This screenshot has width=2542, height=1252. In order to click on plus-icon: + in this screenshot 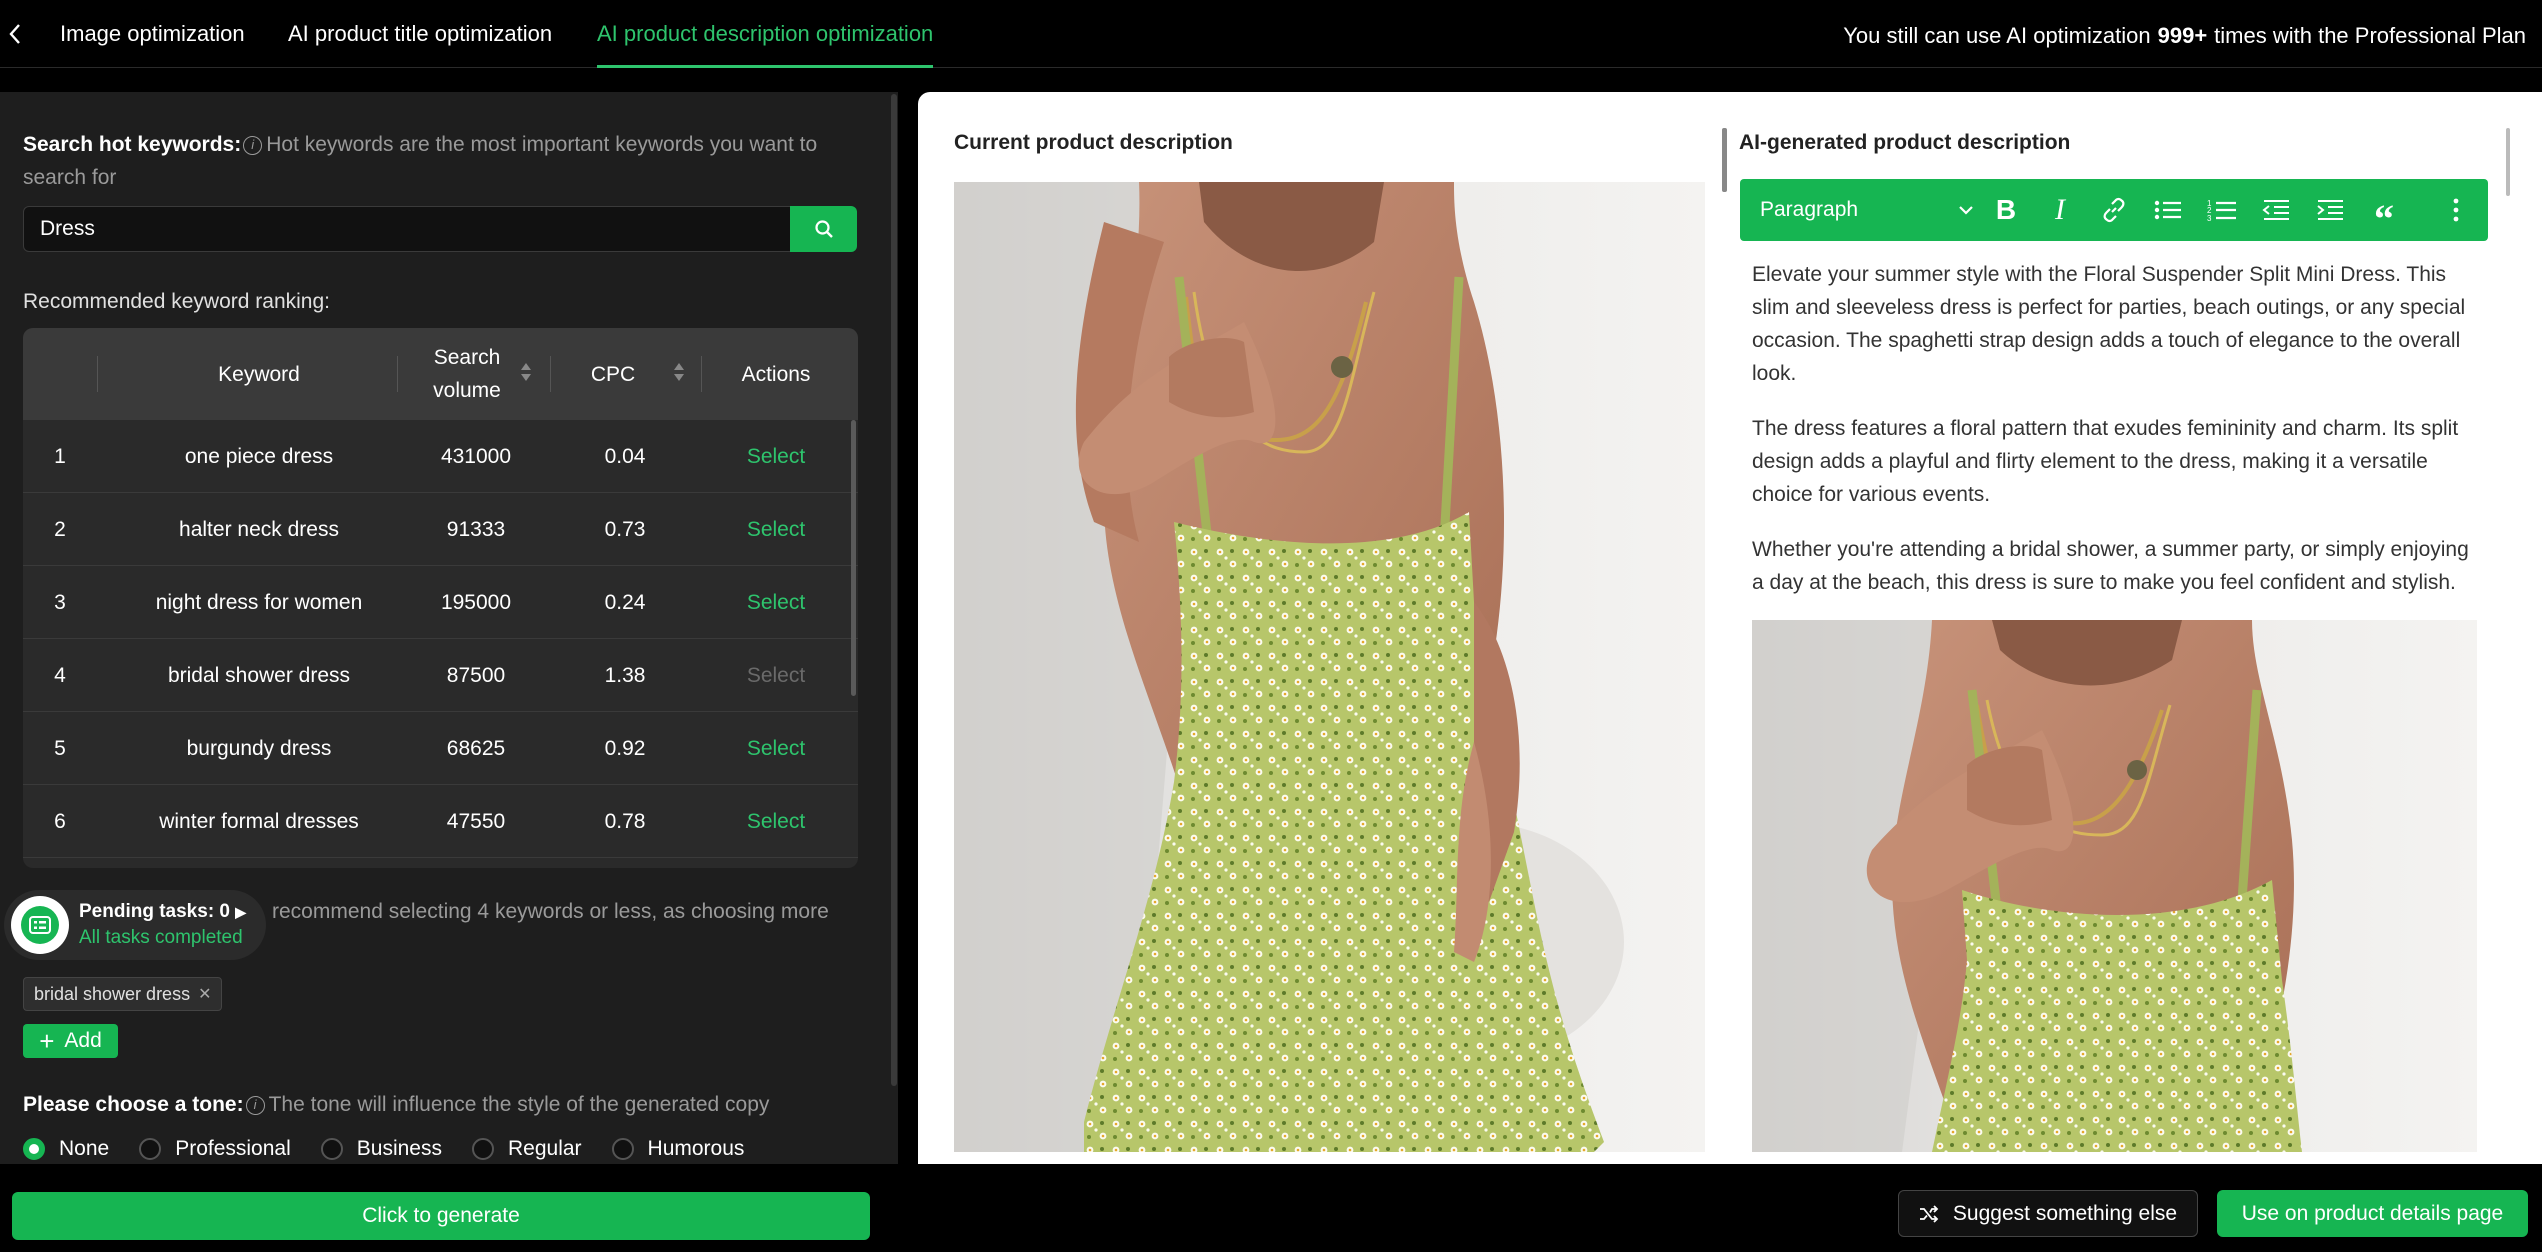, I will do `click(47, 1041)`.